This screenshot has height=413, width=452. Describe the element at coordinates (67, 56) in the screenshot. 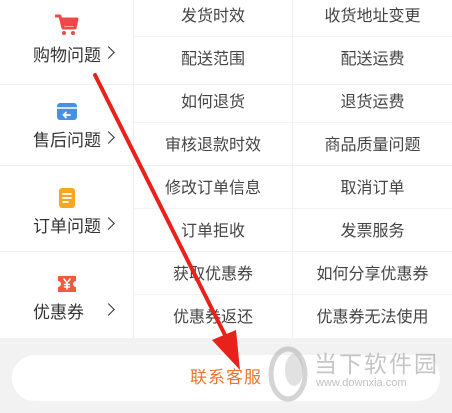

I see `category-label: 购物问题` at that location.